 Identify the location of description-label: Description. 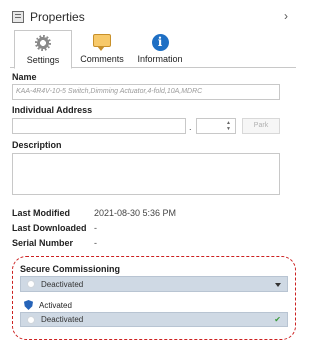
(37, 145).